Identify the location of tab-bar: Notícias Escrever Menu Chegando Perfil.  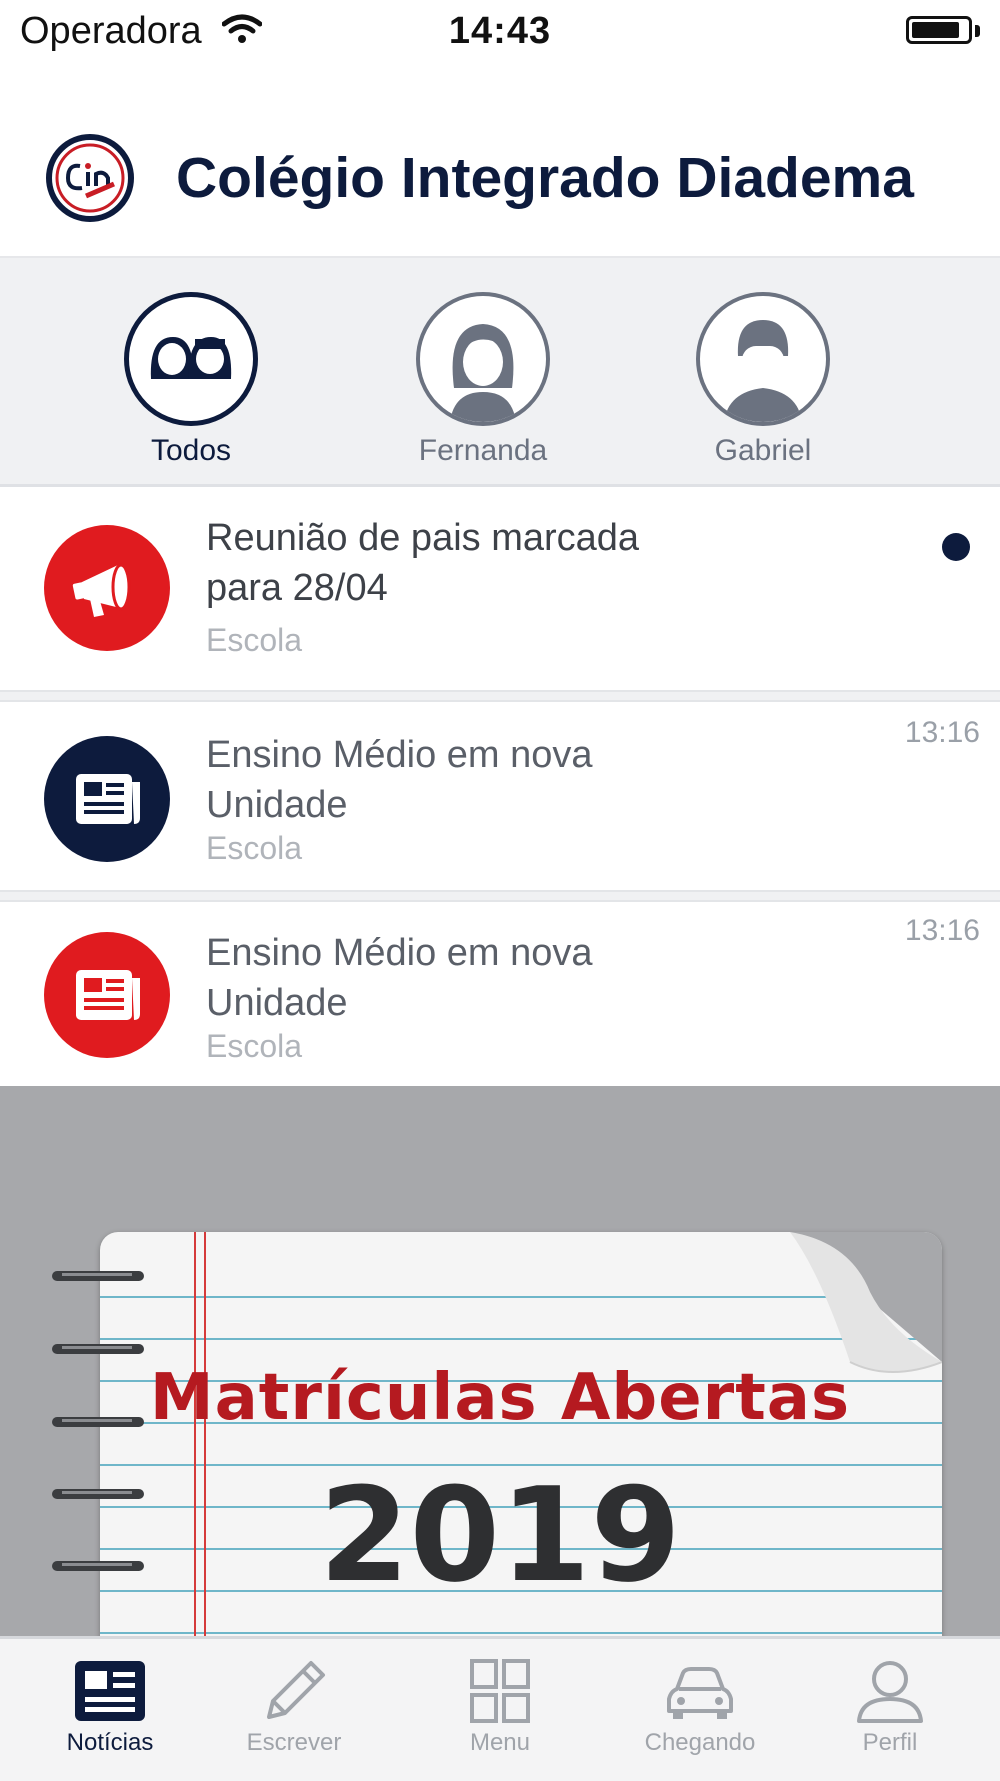
(500, 1708).